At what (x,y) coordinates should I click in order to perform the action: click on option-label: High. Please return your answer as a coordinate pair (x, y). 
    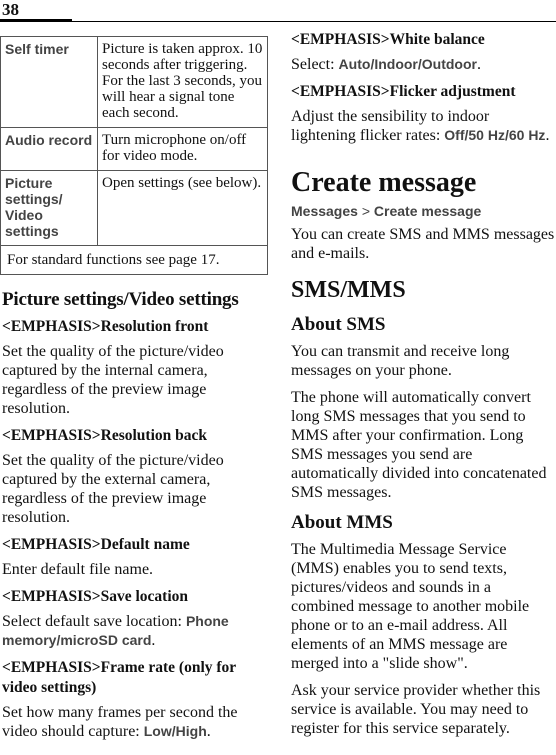
    Looking at the image, I should click on (191, 731).